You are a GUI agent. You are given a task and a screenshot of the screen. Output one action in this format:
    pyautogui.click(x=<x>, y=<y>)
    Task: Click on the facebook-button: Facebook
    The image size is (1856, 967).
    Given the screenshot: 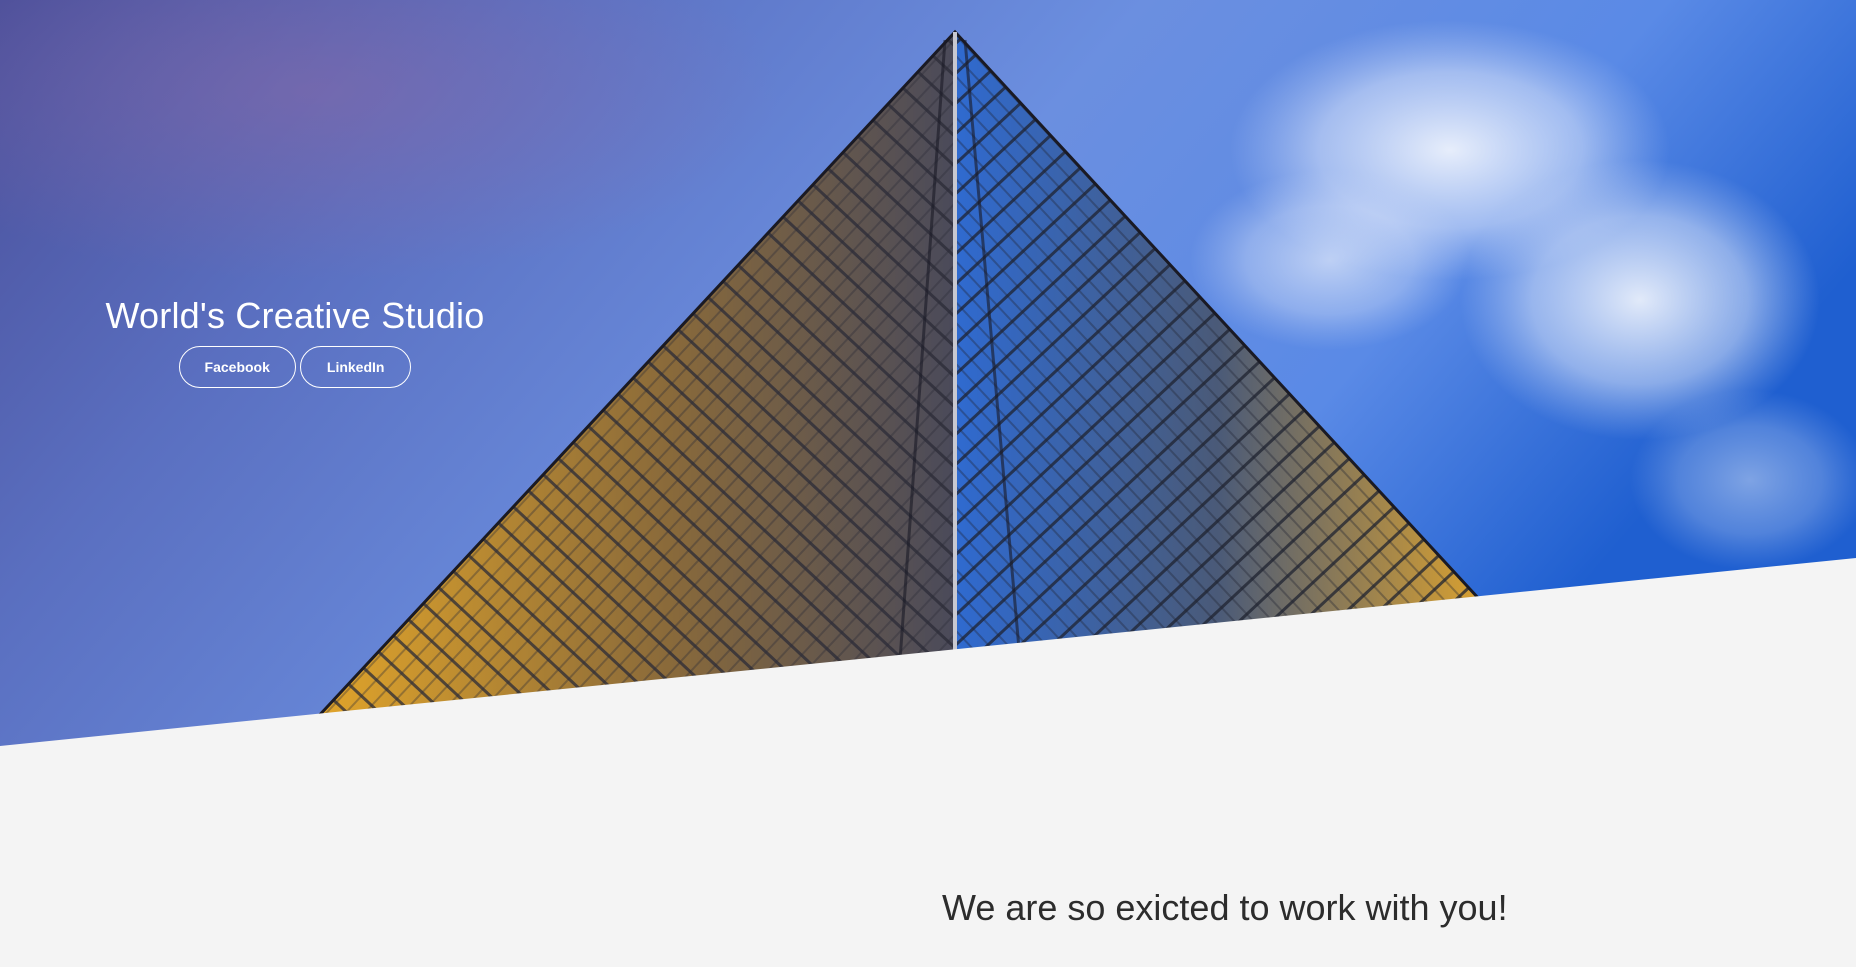 What is the action you would take?
    pyautogui.click(x=237, y=366)
    